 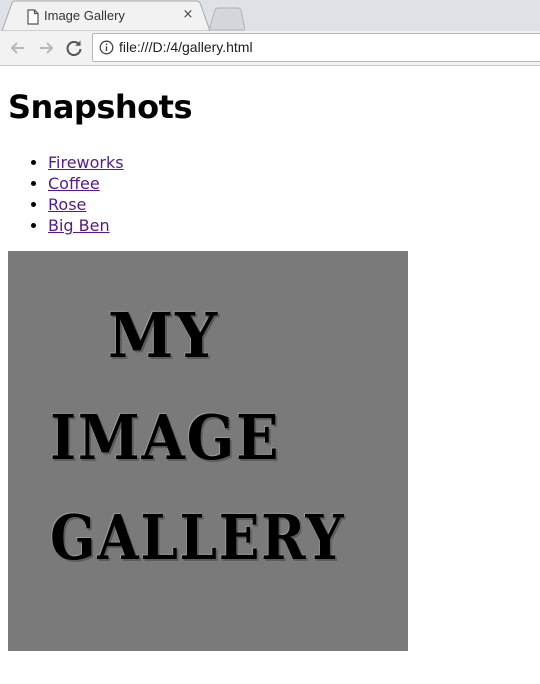 I want to click on link-fireworks: Fireworks, so click(x=86, y=162).